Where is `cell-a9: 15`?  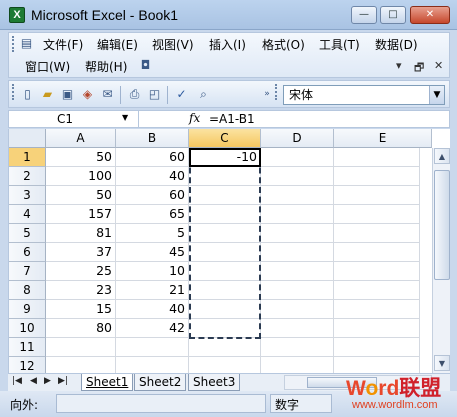
cell-a9: 15 is located at coordinates (81, 309).